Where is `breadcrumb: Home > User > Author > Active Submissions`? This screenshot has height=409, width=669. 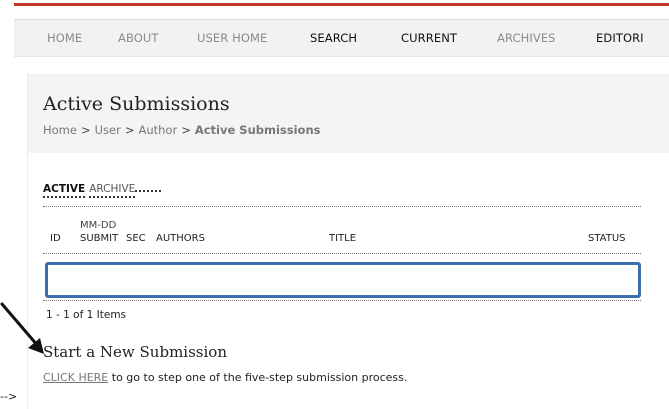
breadcrumb: Home > User > Author > Active Submissions is located at coordinates (181, 130).